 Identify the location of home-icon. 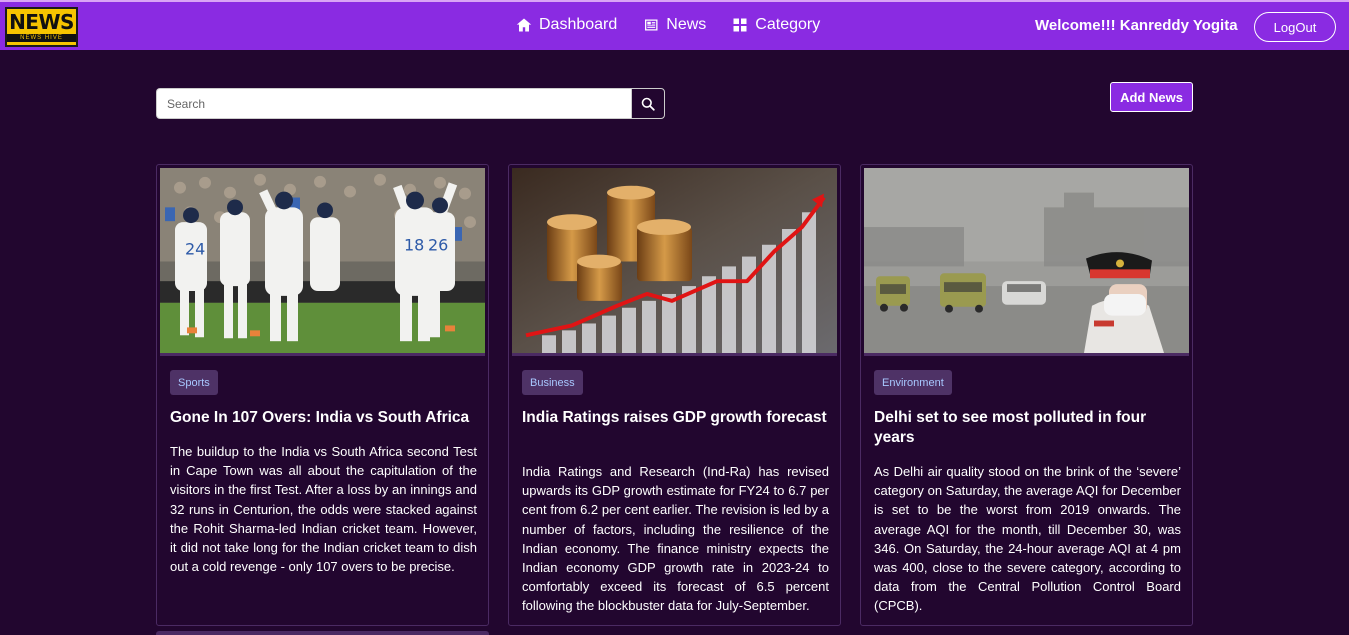
(524, 25).